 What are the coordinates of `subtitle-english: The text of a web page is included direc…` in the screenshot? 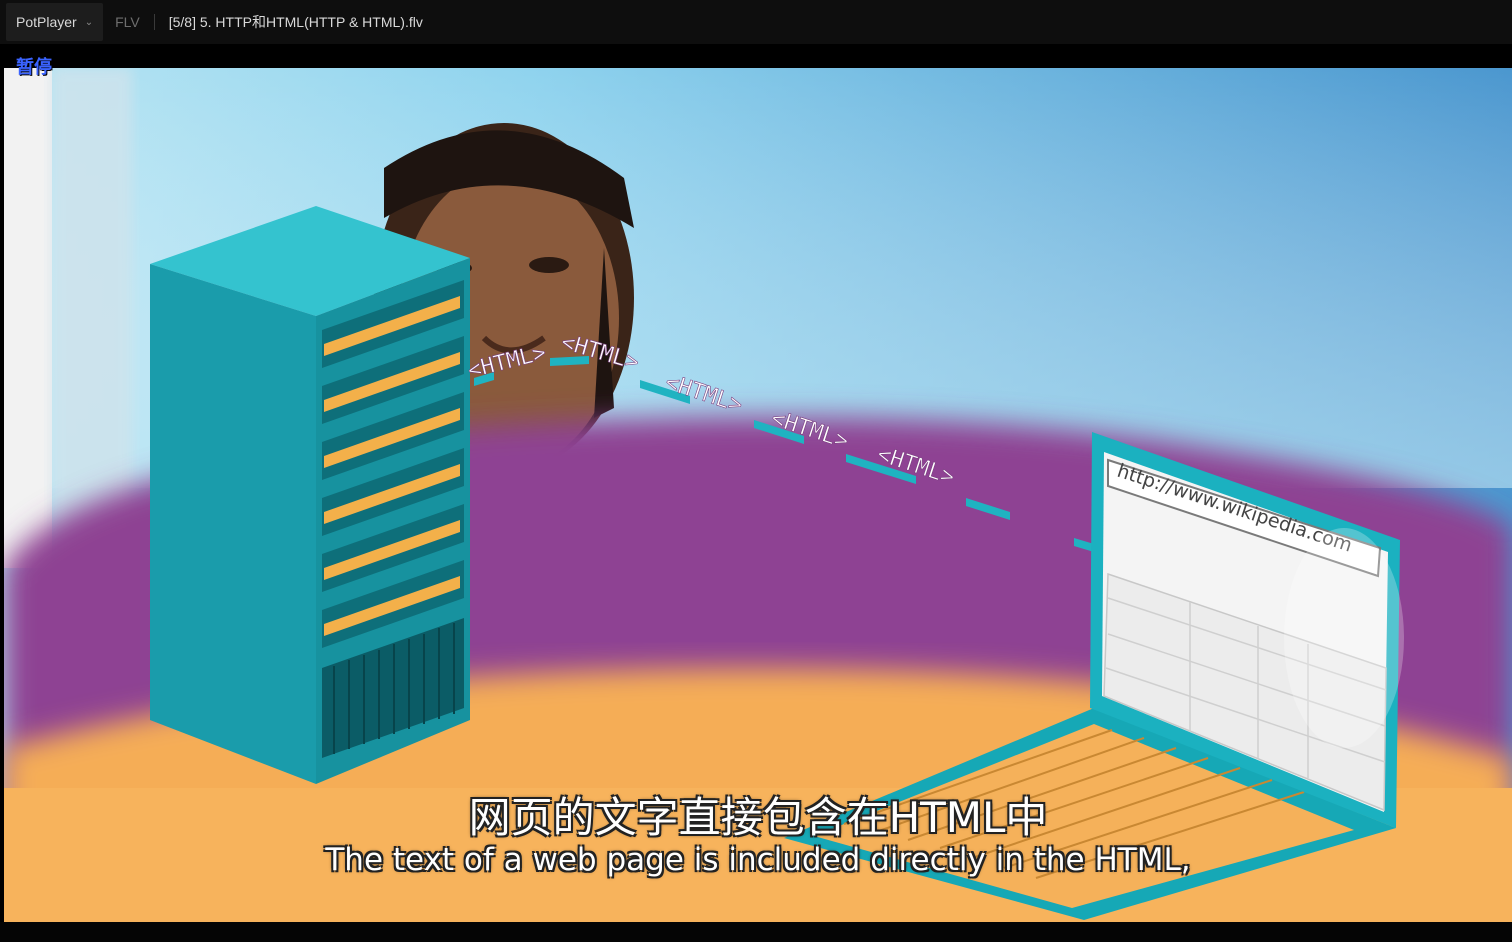 It's located at (758, 860).